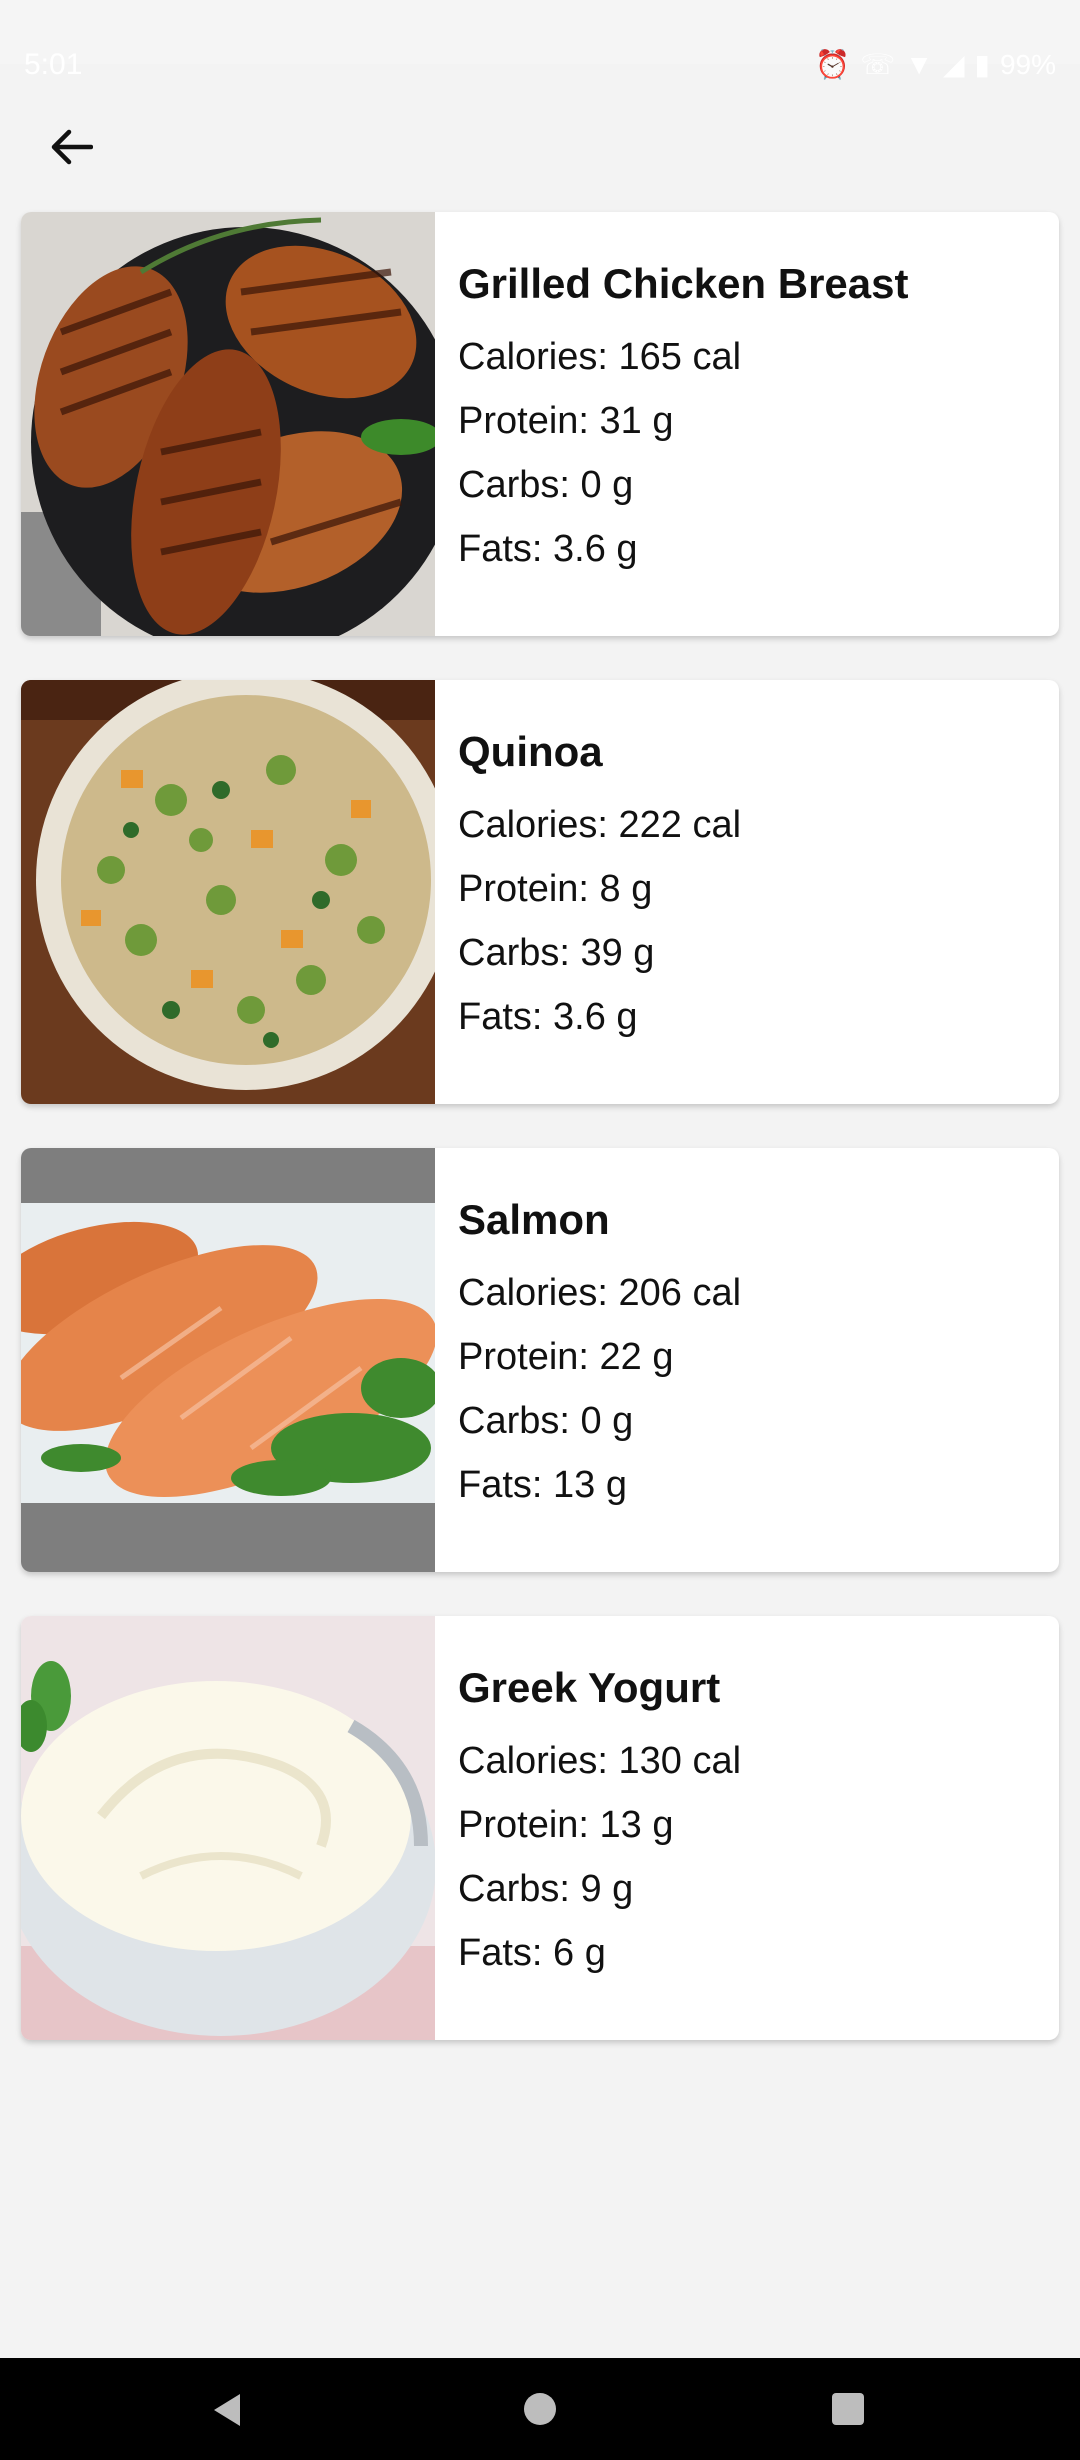  What do you see at coordinates (600, 825) in the screenshot?
I see `food-calories: Calories: 222 cal` at bounding box center [600, 825].